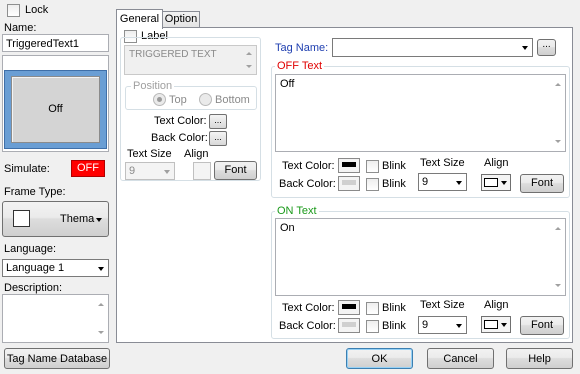  What do you see at coordinates (178, 100) in the screenshot?
I see `position-top-label: Top` at bounding box center [178, 100].